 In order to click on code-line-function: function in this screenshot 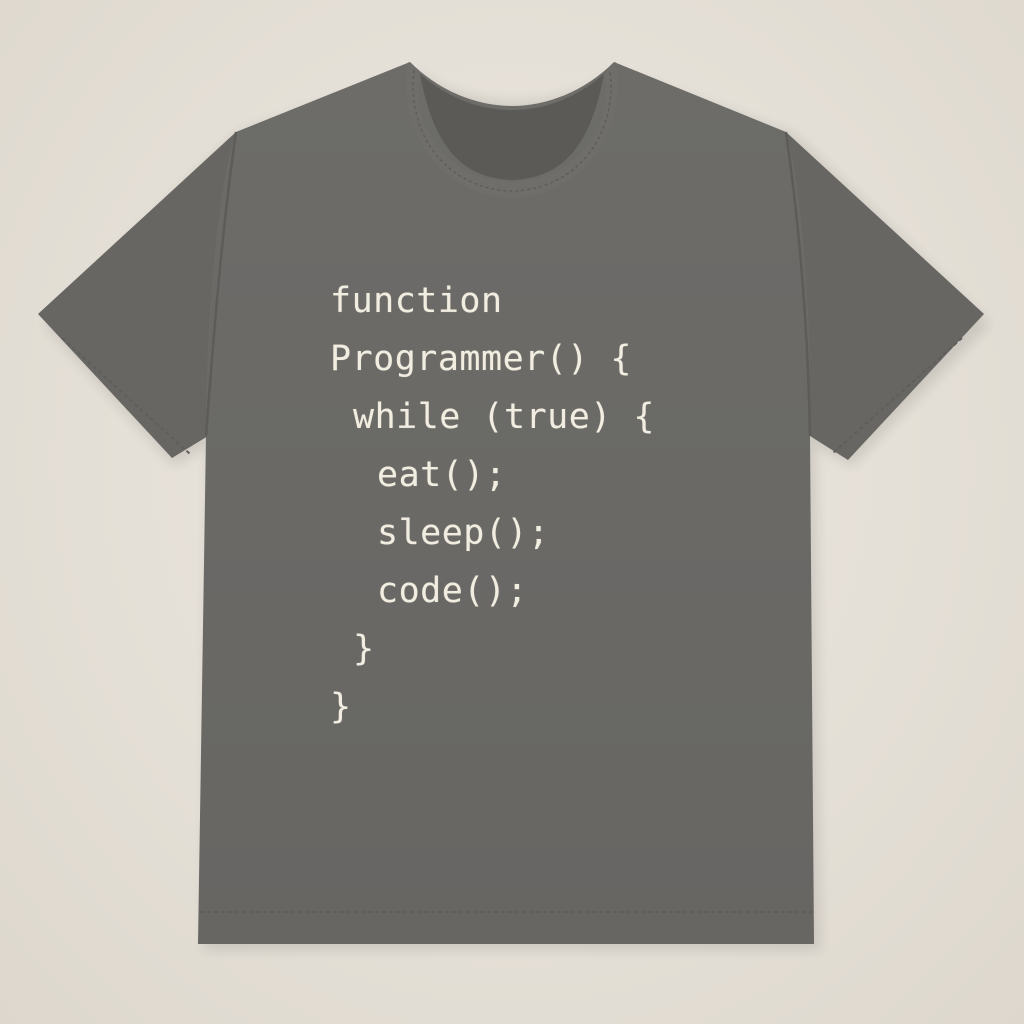, I will do `click(416, 301)`.